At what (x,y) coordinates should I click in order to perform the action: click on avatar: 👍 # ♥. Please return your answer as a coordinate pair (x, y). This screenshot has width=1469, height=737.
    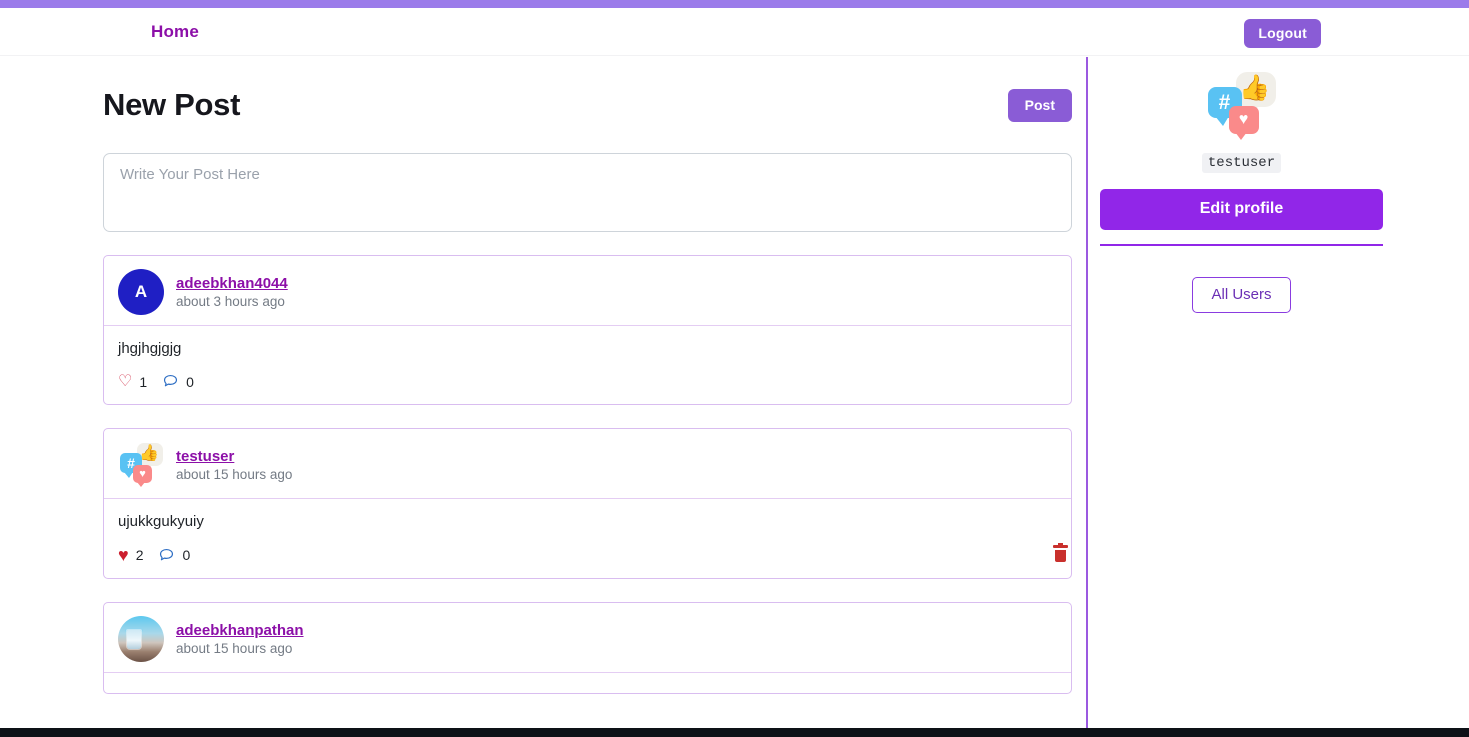
    Looking at the image, I should click on (141, 465).